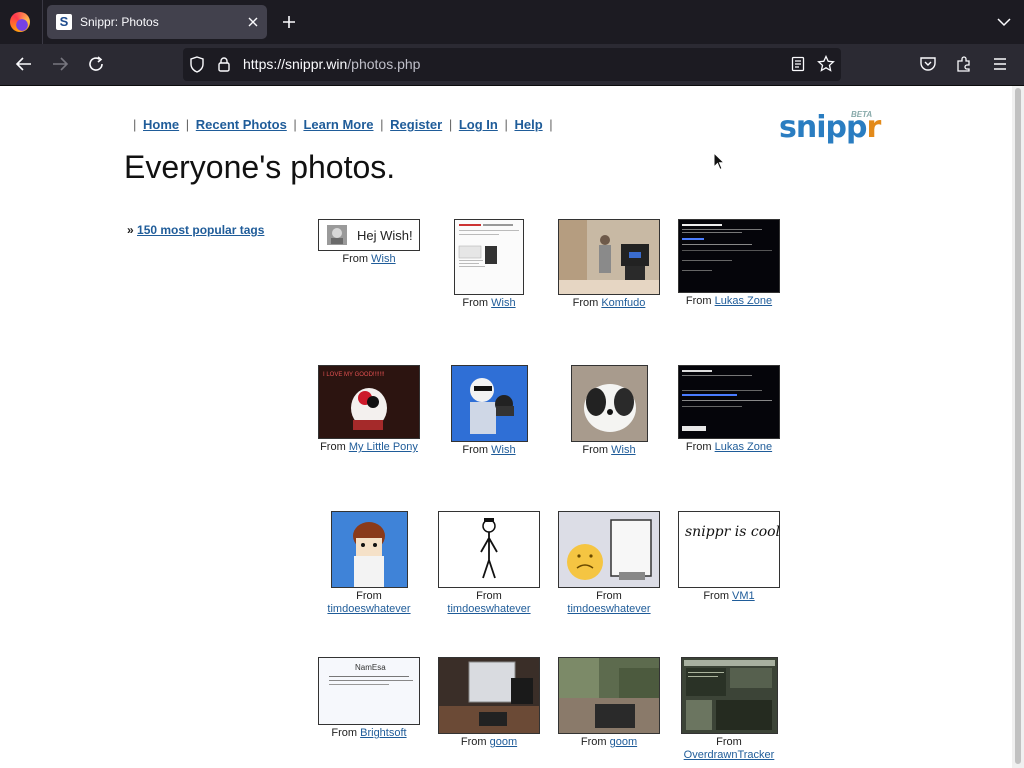 The width and height of the screenshot is (1024, 768). What do you see at coordinates (224, 64) in the screenshot?
I see `lock-icon` at bounding box center [224, 64].